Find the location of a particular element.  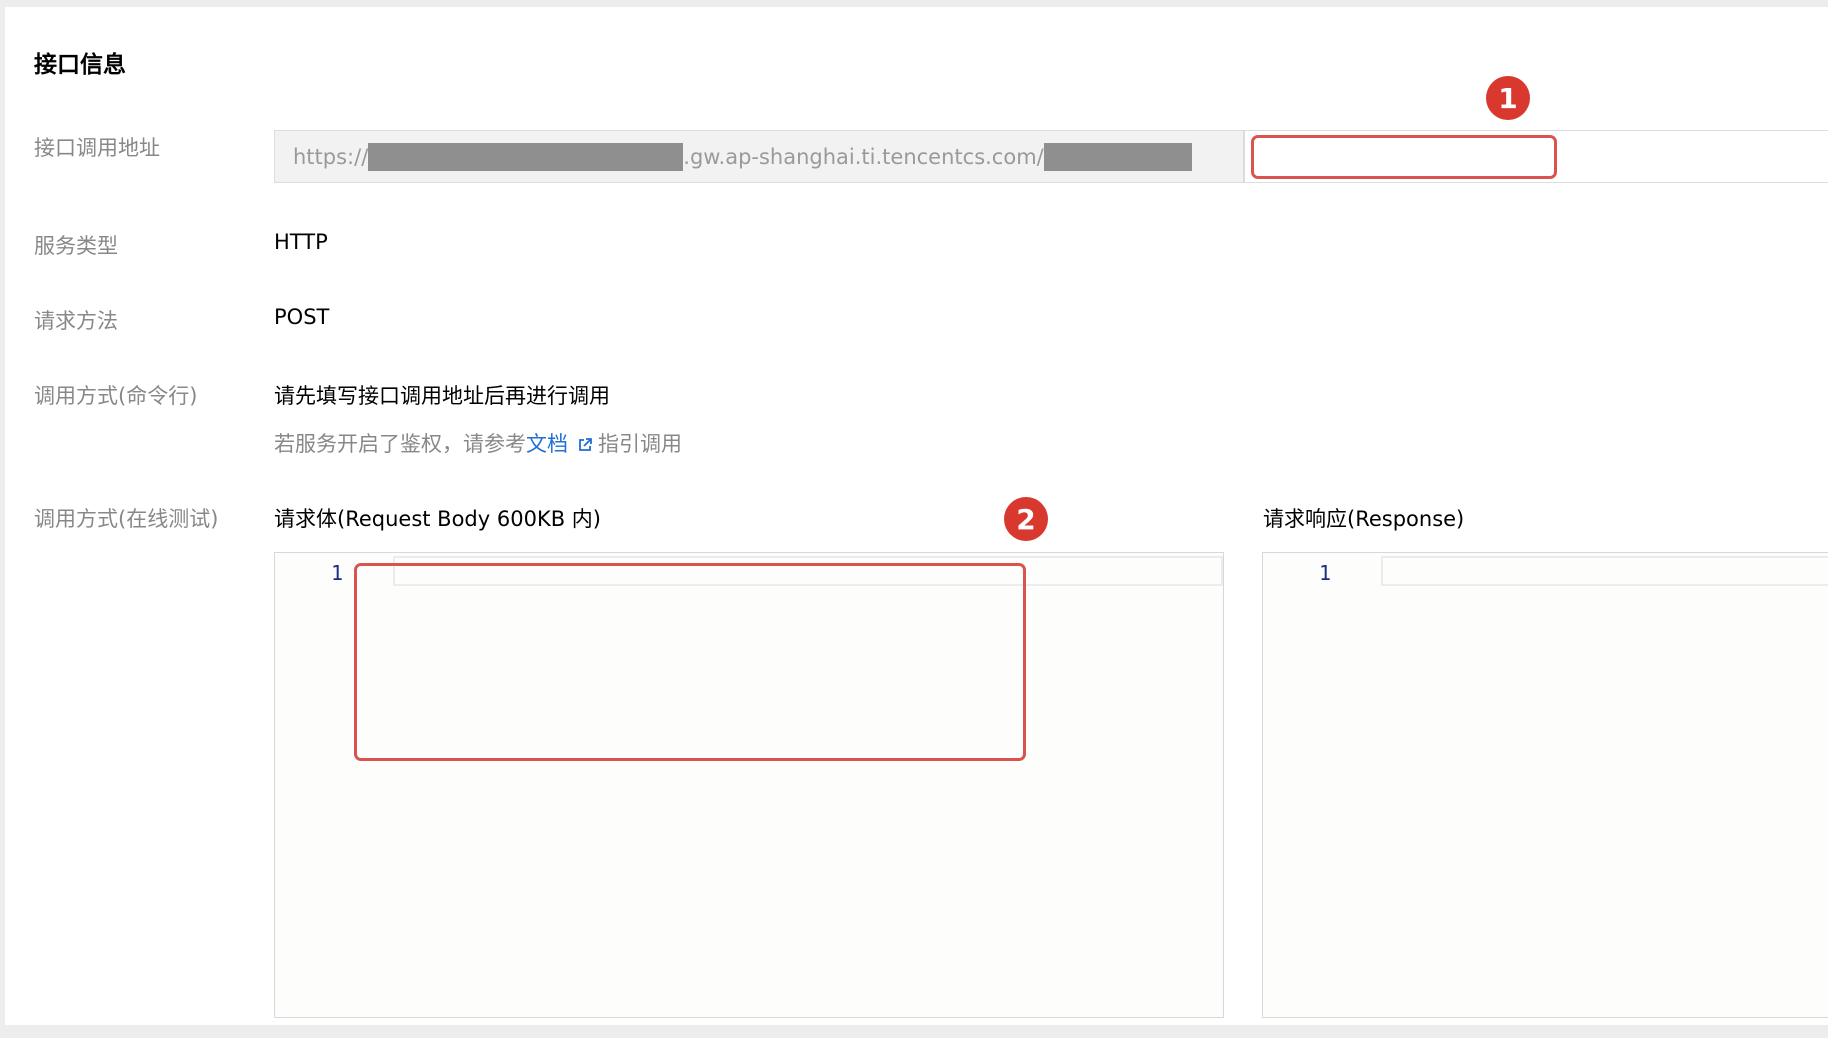

service-type-value: HTTP is located at coordinates (301, 242).